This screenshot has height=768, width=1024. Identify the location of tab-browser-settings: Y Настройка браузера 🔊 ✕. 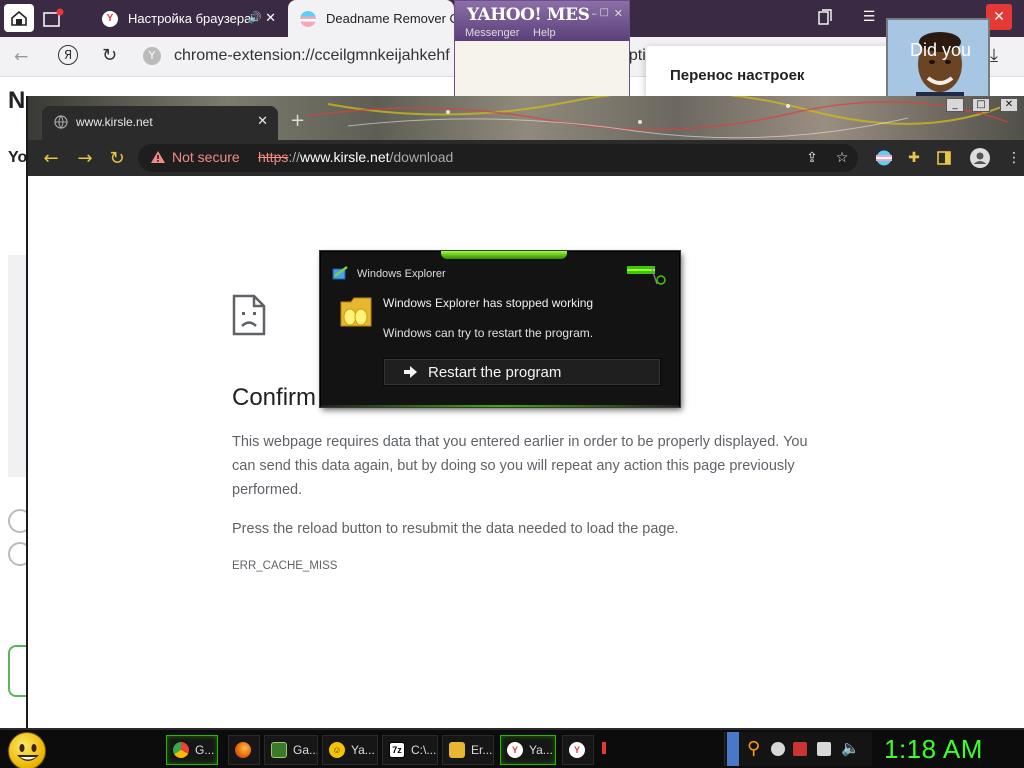
(187, 18).